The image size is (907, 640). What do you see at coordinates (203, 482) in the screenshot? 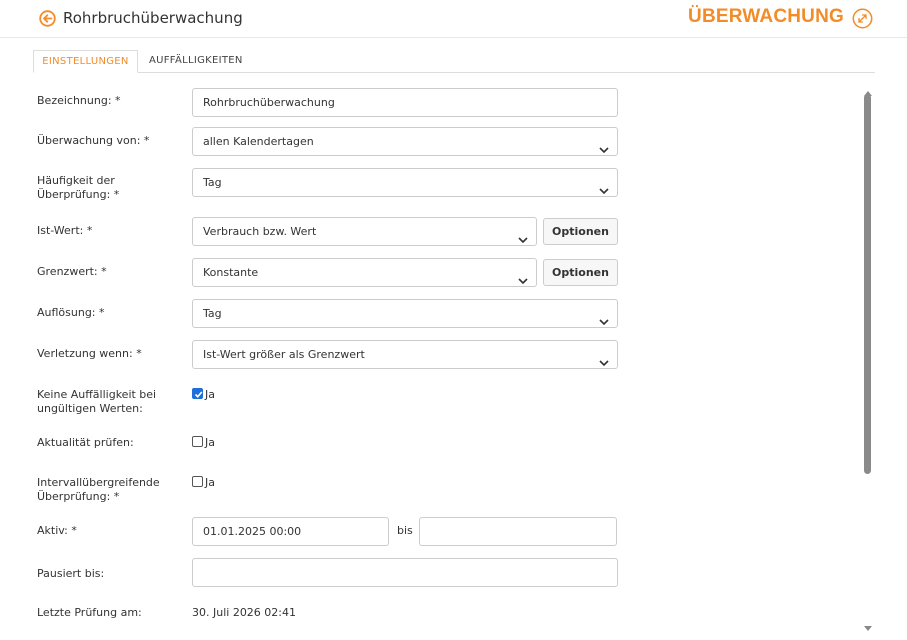
I see `intervall-checkbox: Ja` at bounding box center [203, 482].